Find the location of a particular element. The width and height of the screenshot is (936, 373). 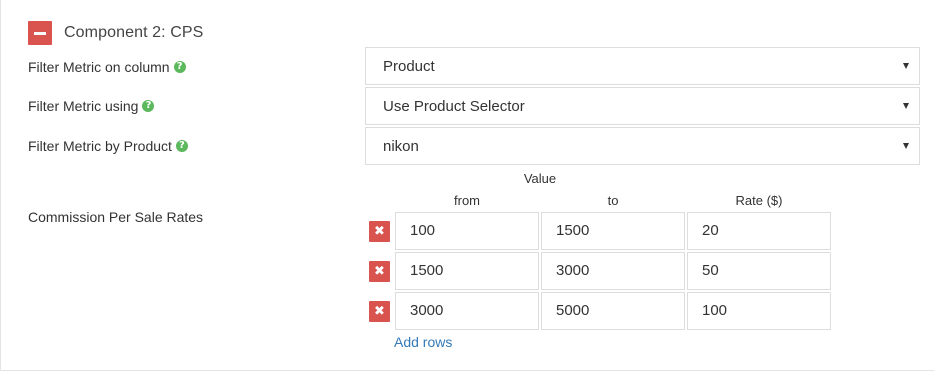

commission-rates-label: Commission Per Sale Rates is located at coordinates (115, 217).